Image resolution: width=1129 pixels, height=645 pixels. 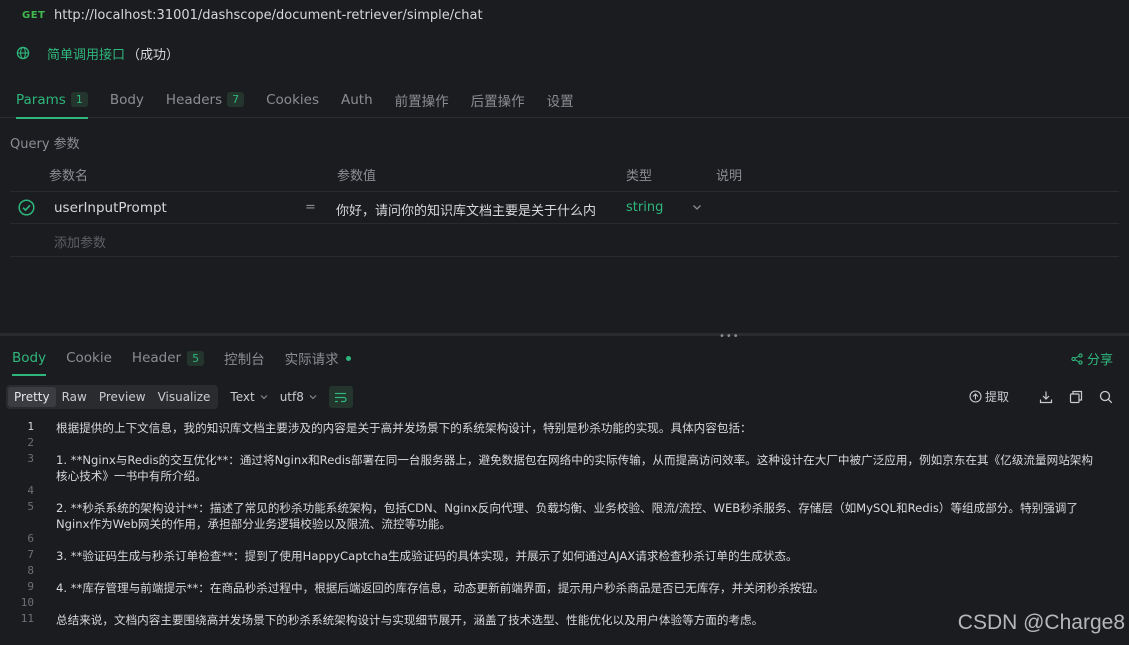 I want to click on tab-label: 设置, so click(x=560, y=101).